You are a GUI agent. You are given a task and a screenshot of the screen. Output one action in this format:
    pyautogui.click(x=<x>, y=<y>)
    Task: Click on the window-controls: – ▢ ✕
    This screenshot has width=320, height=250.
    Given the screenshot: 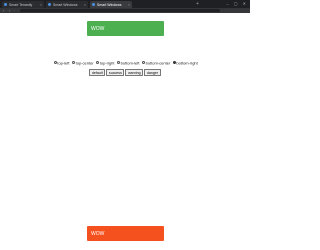 What is the action you would take?
    pyautogui.click(x=237, y=3)
    